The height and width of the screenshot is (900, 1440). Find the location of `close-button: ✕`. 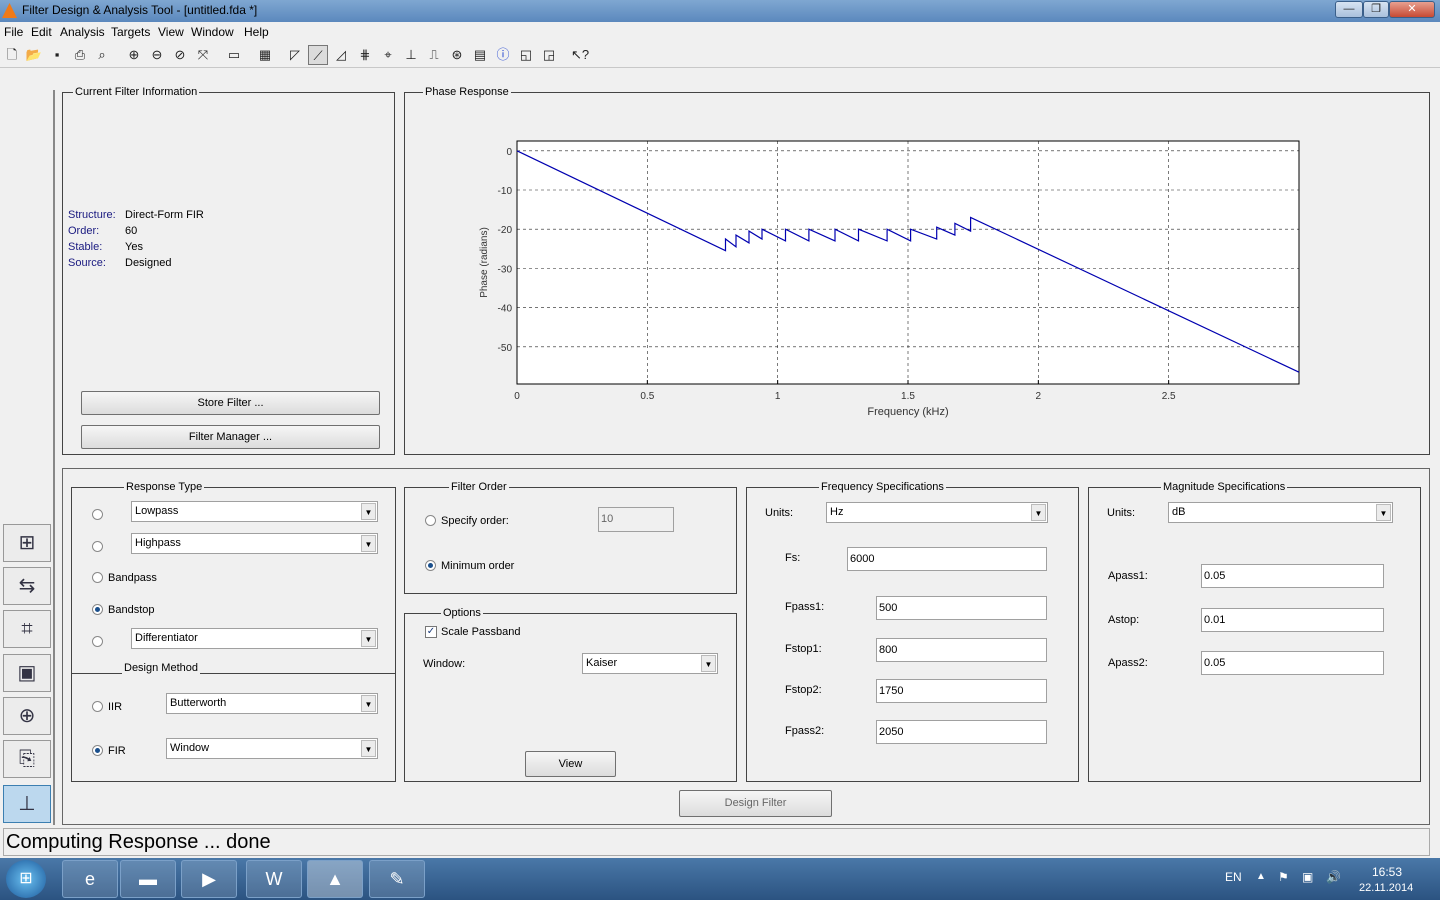

close-button: ✕ is located at coordinates (1412, 9).